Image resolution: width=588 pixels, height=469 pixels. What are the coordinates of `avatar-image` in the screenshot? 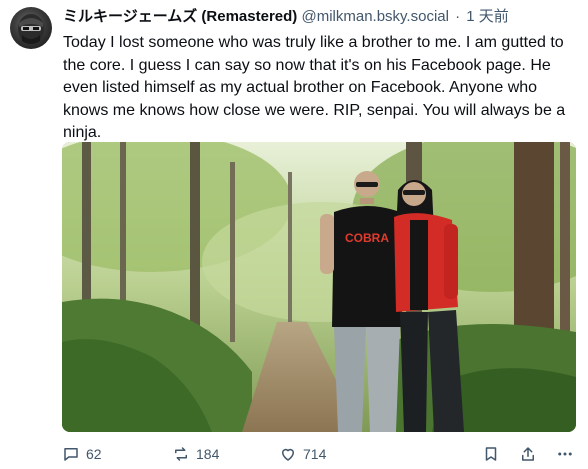 It's located at (31, 29).